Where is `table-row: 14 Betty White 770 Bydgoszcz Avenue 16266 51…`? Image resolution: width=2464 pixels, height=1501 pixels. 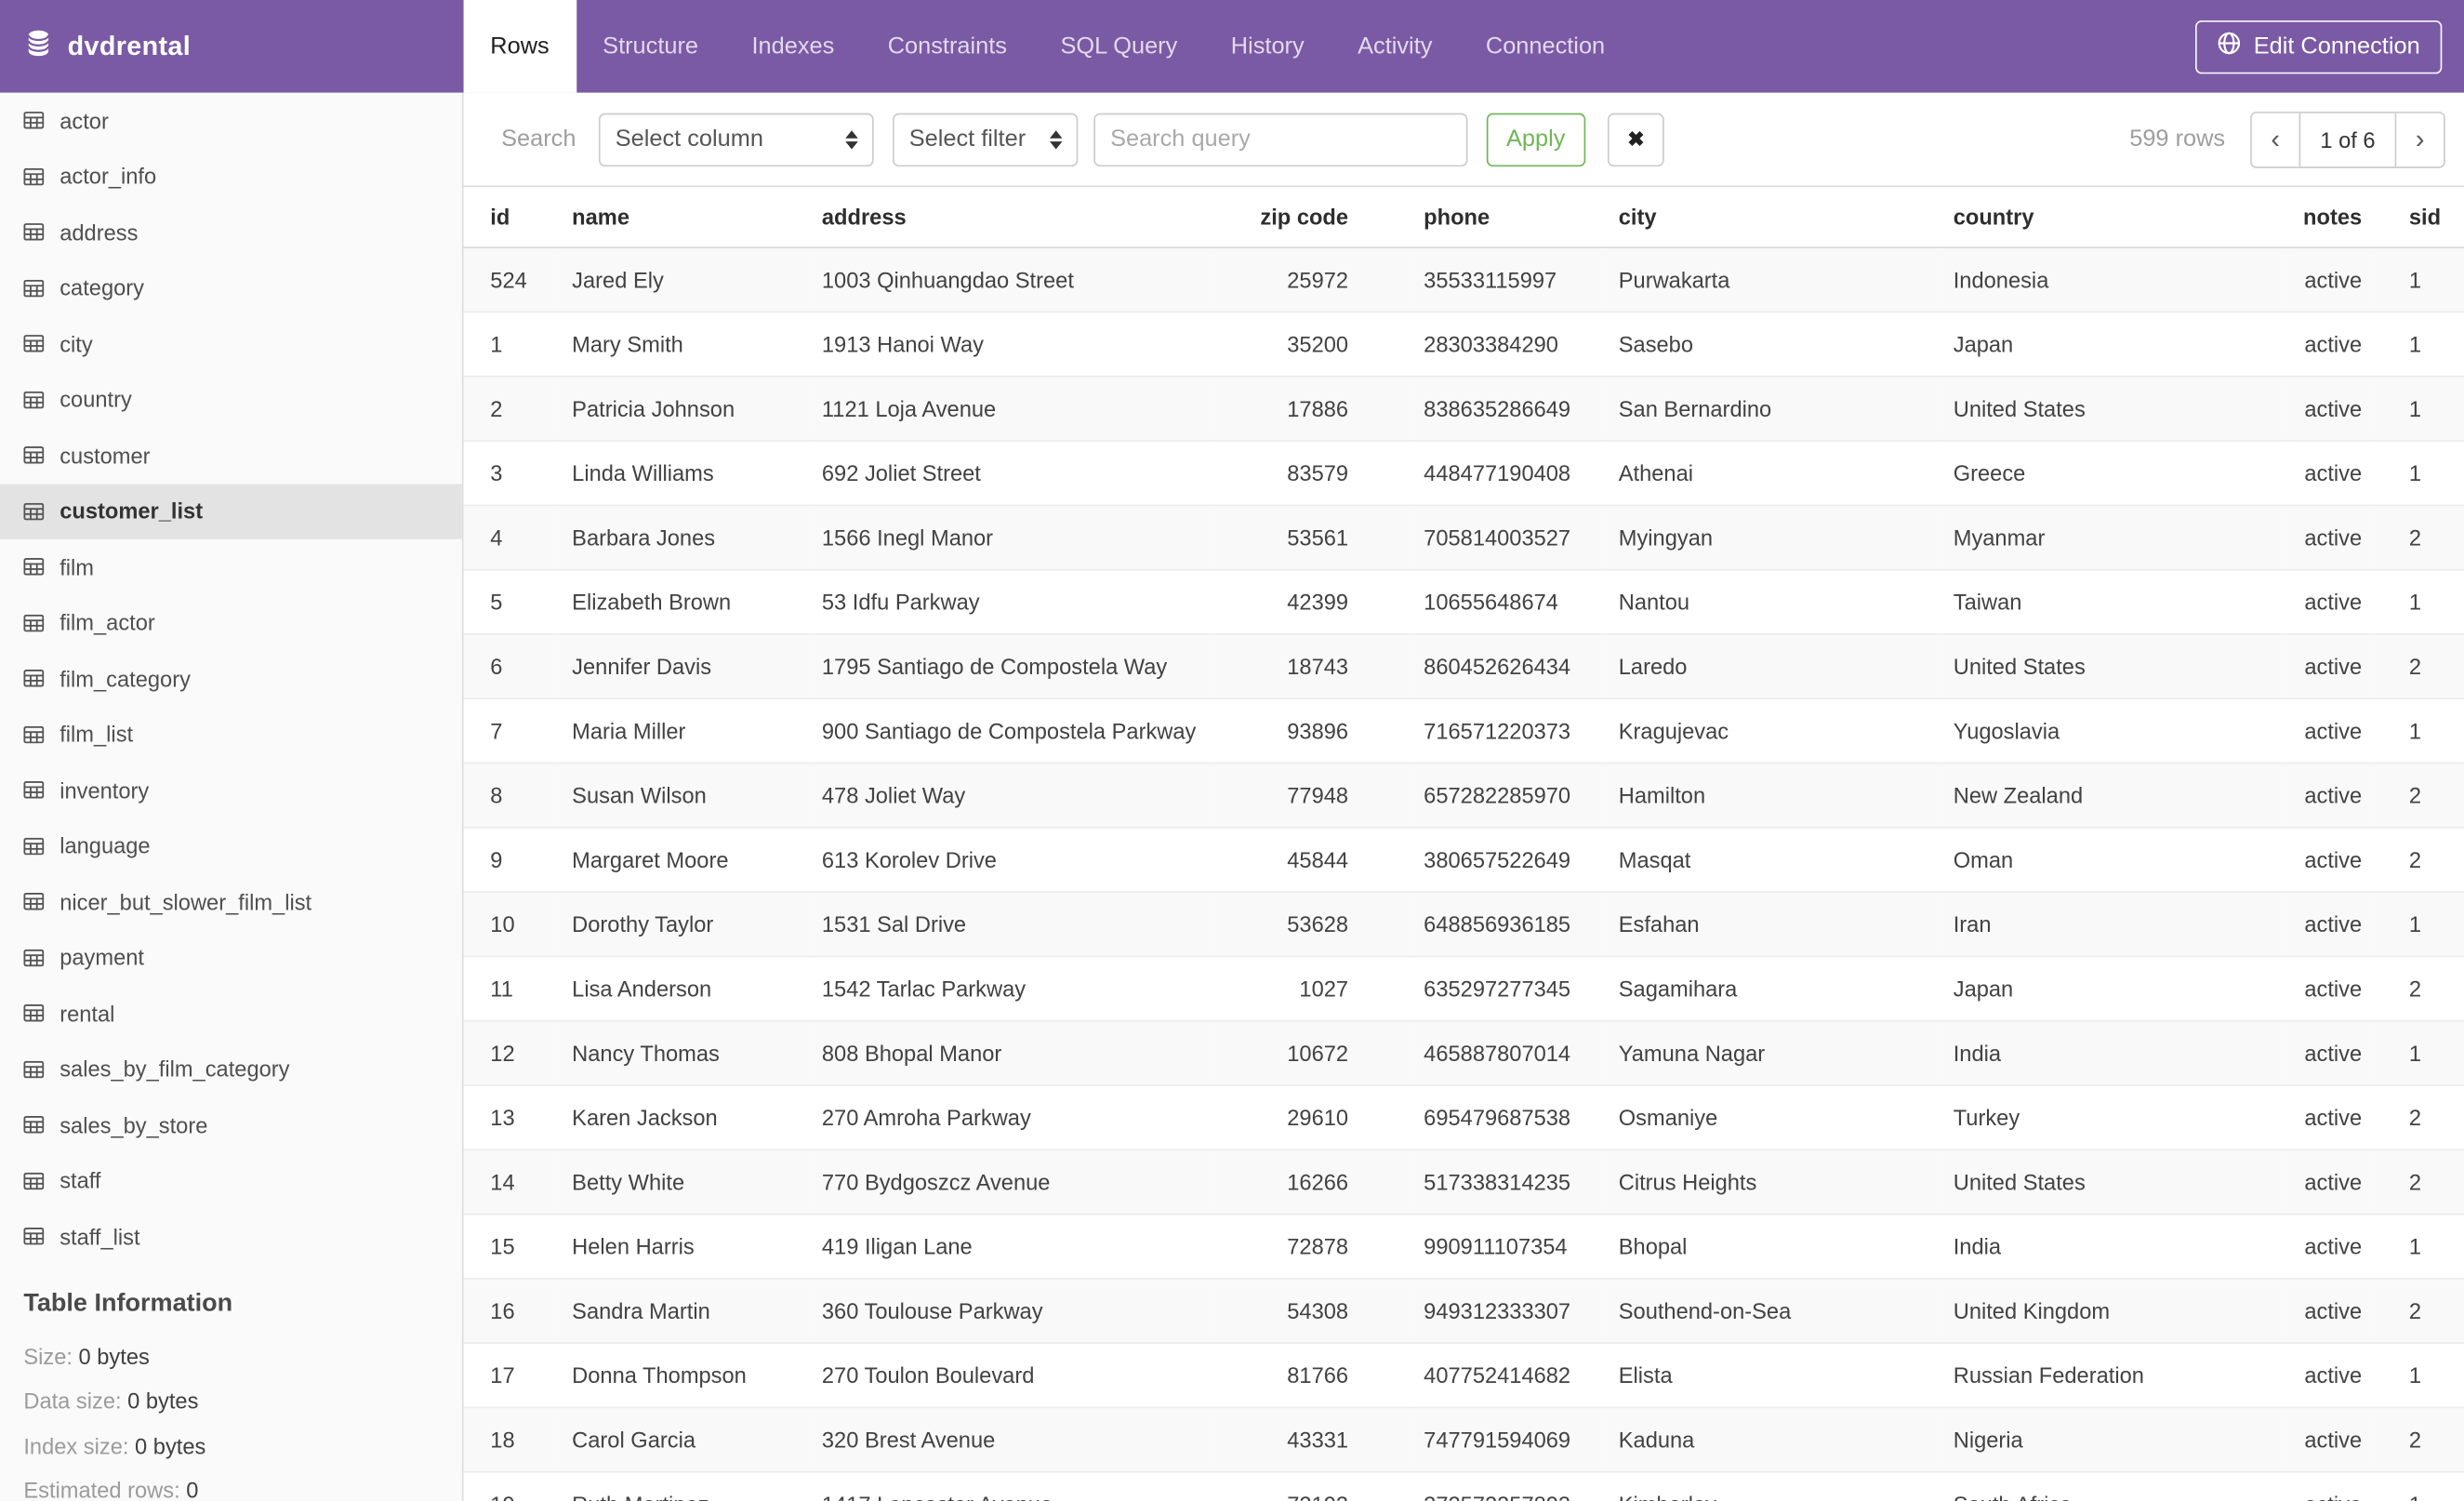
table-row: 14 Betty White 770 Bydgoszcz Avenue 16266 51… is located at coordinates (1463, 1182).